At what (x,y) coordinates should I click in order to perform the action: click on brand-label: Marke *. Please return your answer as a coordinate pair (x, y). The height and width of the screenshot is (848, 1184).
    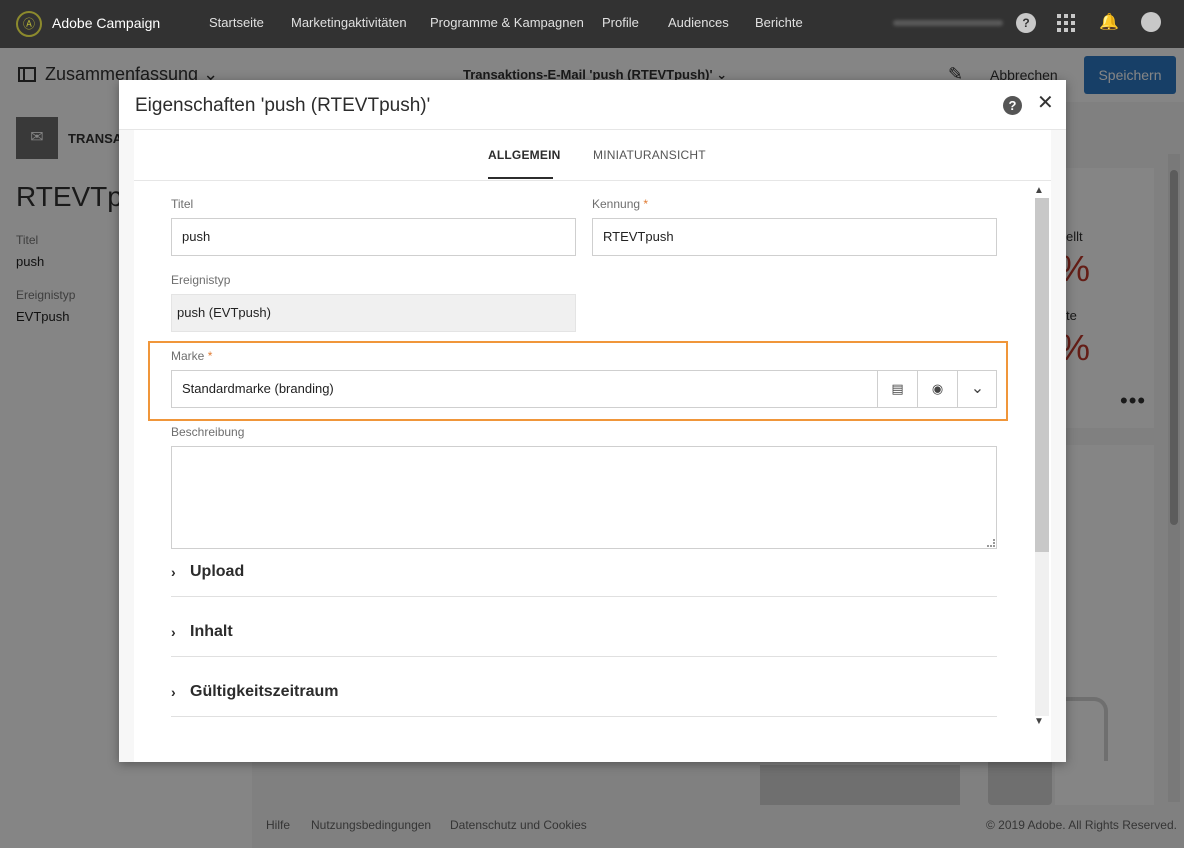
    Looking at the image, I should click on (192, 356).